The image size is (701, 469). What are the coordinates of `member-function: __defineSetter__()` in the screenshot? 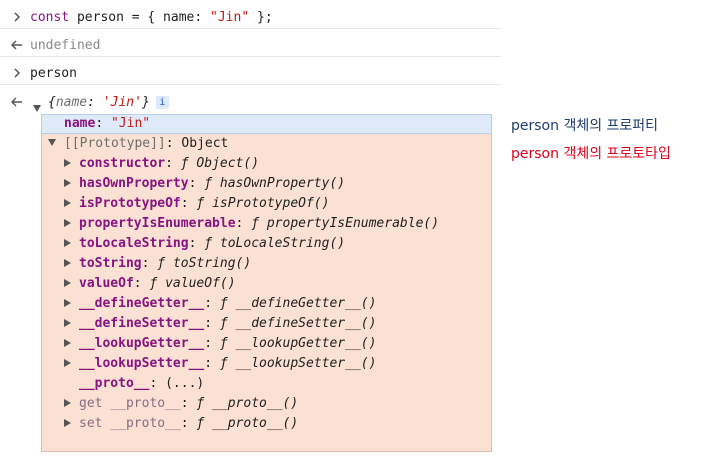 It's located at (306, 323).